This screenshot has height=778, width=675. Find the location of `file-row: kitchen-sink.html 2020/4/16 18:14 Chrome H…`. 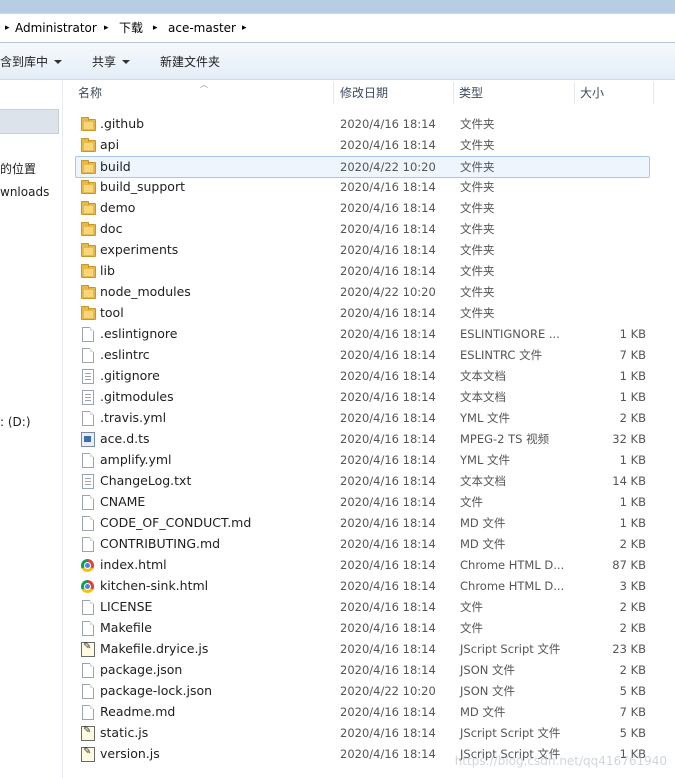

file-row: kitchen-sink.html 2020/4/16 18:14 Chrome H… is located at coordinates (362, 586).